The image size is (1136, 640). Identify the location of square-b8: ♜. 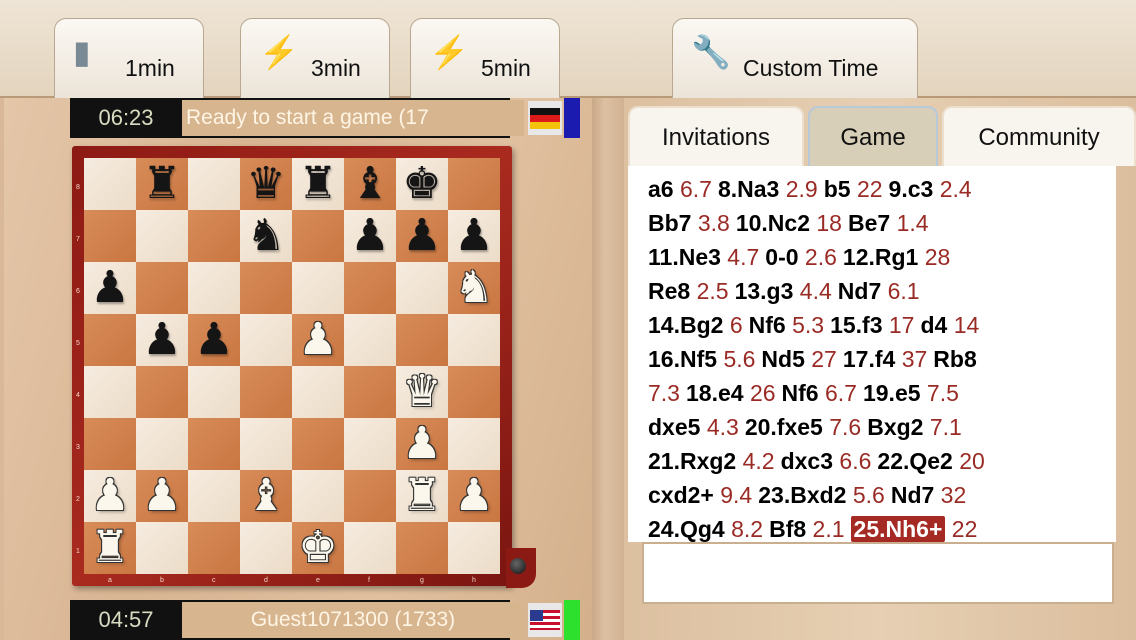
(162, 184).